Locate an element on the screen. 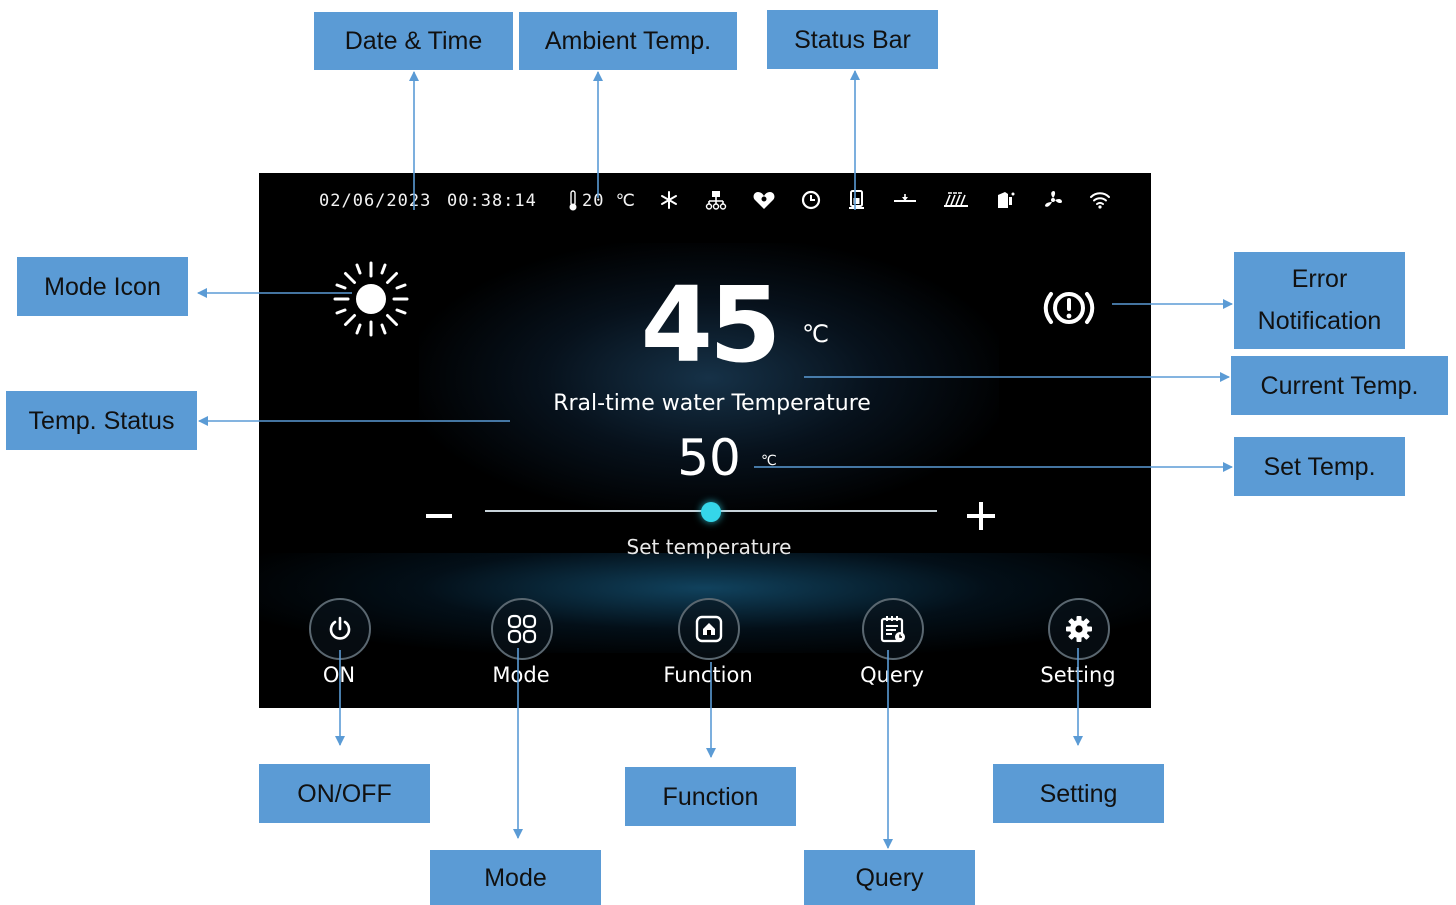 This screenshot has height=905, width=1456. query-button-circle is located at coordinates (893, 629).